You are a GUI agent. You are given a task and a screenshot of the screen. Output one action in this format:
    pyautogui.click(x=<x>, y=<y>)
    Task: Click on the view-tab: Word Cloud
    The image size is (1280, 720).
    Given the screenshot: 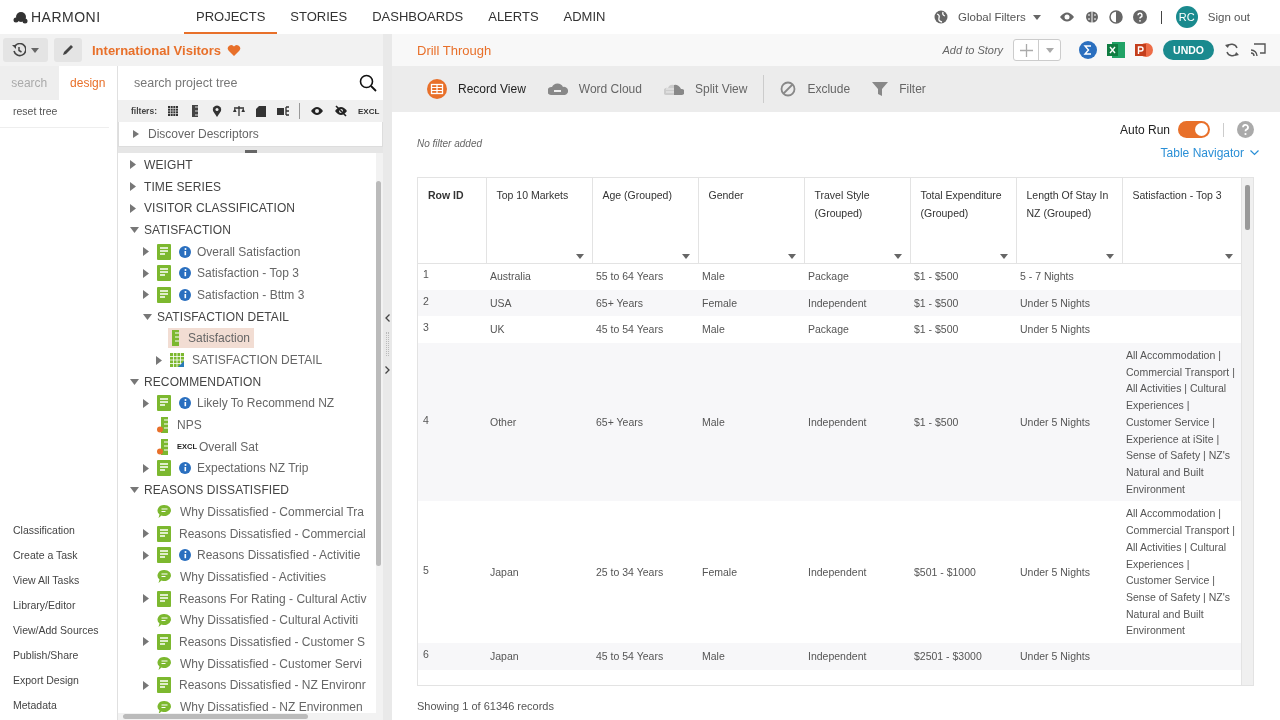 What is the action you would take?
    pyautogui.click(x=594, y=89)
    